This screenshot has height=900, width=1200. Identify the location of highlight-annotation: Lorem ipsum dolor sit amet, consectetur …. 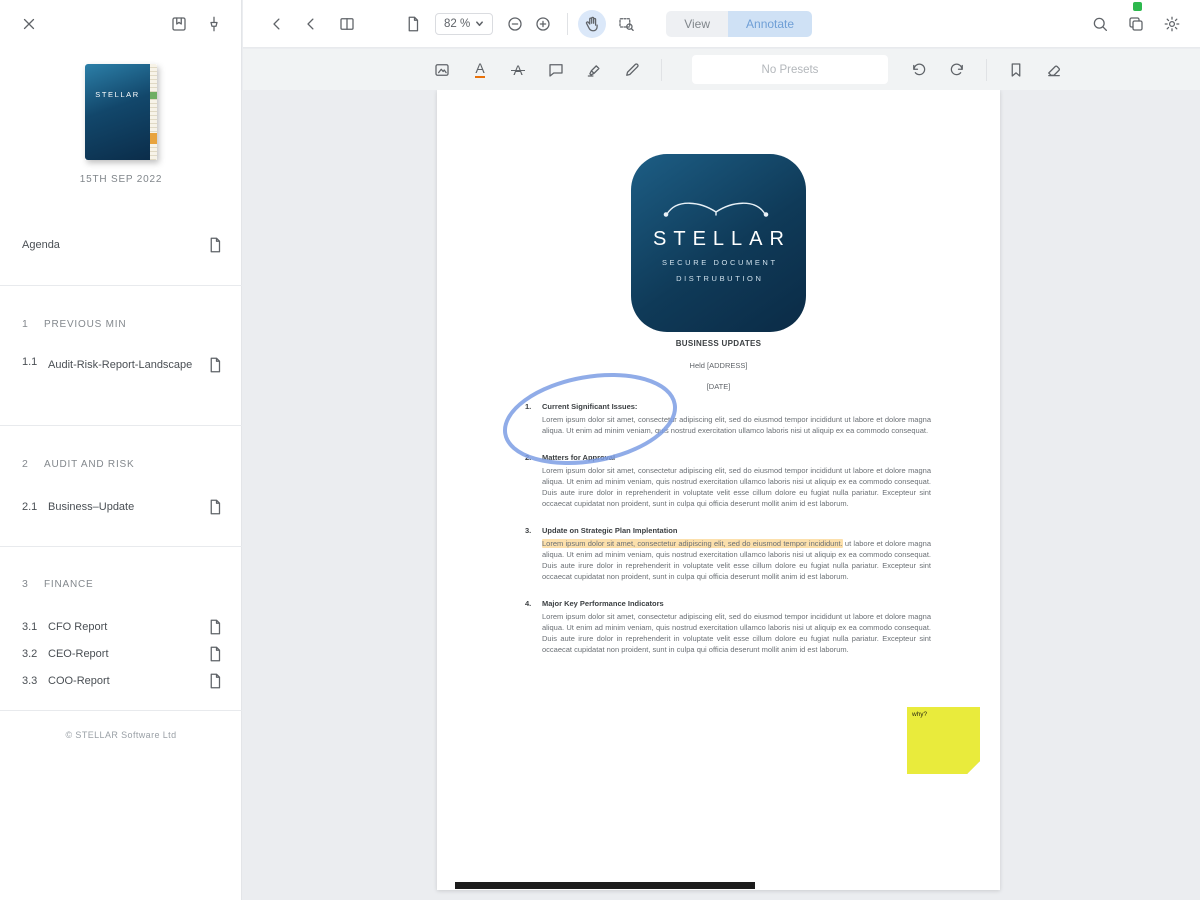
(692, 543).